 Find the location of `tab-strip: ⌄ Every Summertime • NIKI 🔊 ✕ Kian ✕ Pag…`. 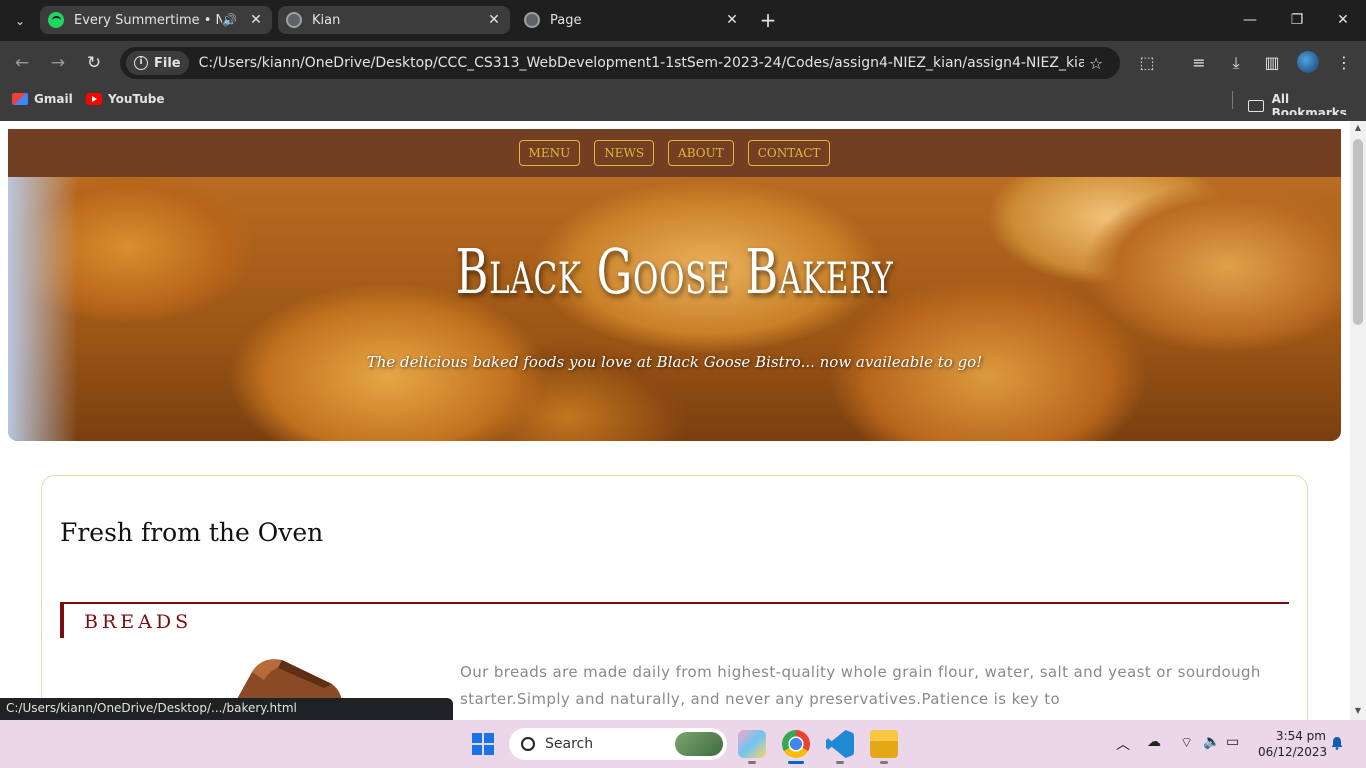

tab-strip: ⌄ Every Summertime • NIKI 🔊 ✕ Kian ✕ Pag… is located at coordinates (683, 20).